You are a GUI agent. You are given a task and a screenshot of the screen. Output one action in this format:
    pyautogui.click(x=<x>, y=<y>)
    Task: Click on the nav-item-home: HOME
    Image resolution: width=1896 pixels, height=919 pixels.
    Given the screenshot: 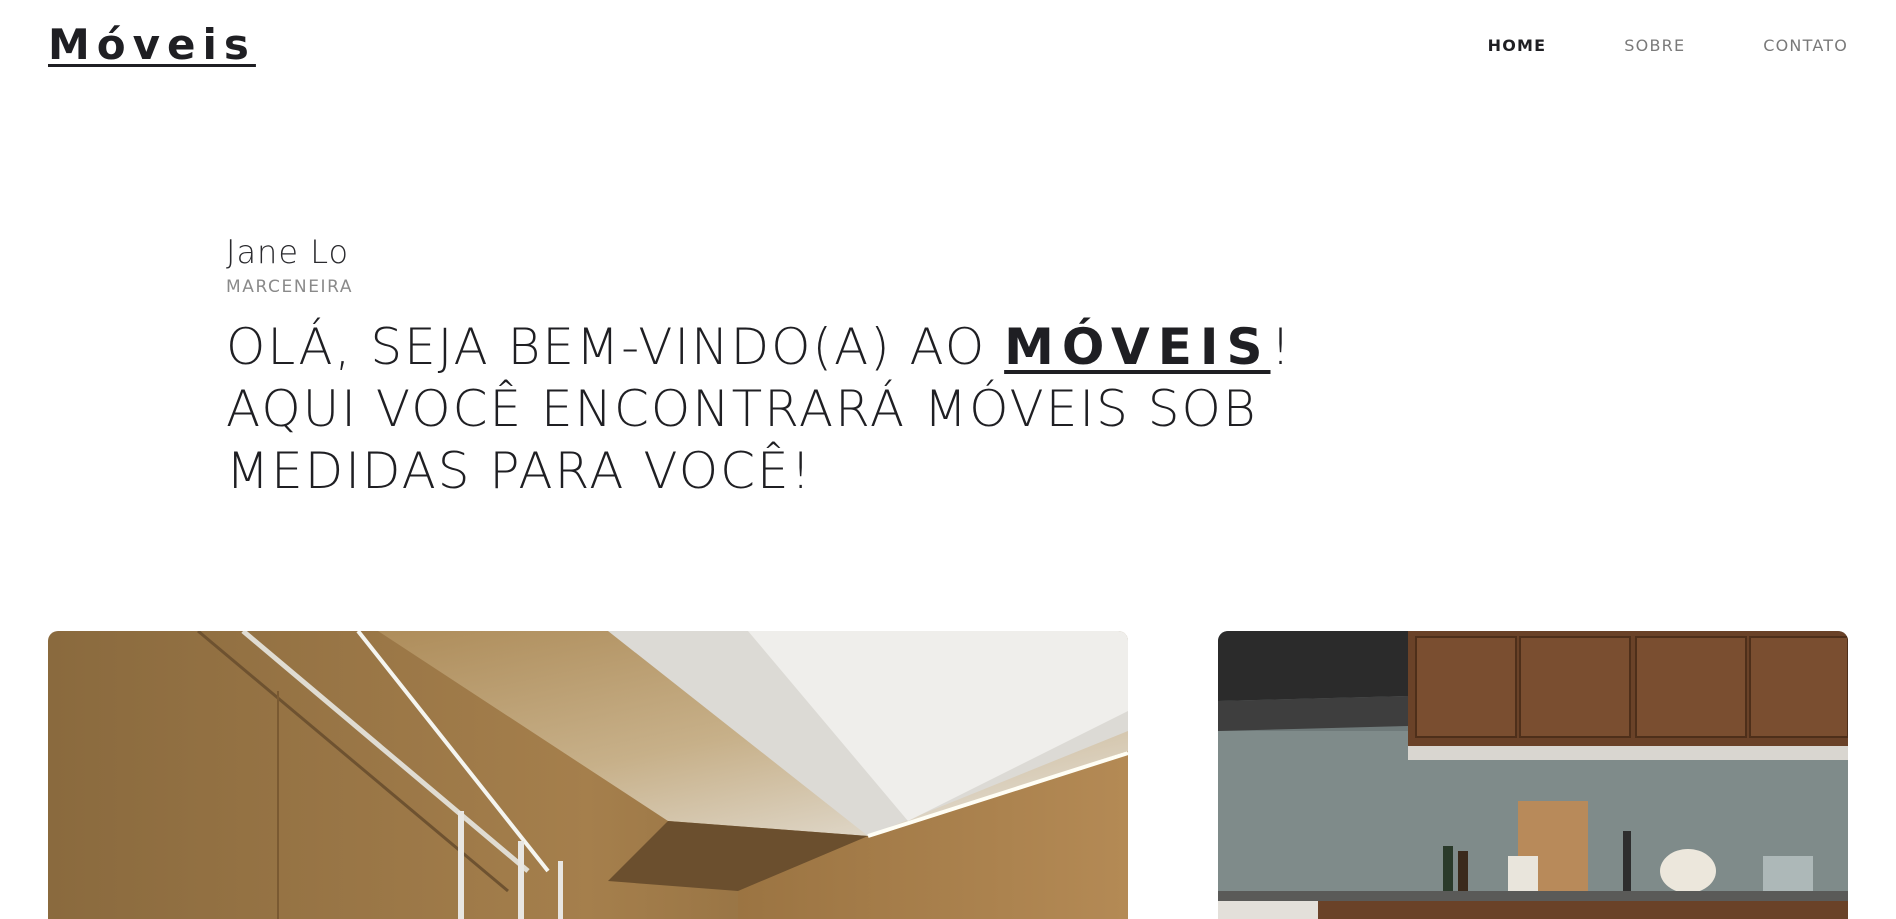 What is the action you would take?
    pyautogui.click(x=1517, y=45)
    